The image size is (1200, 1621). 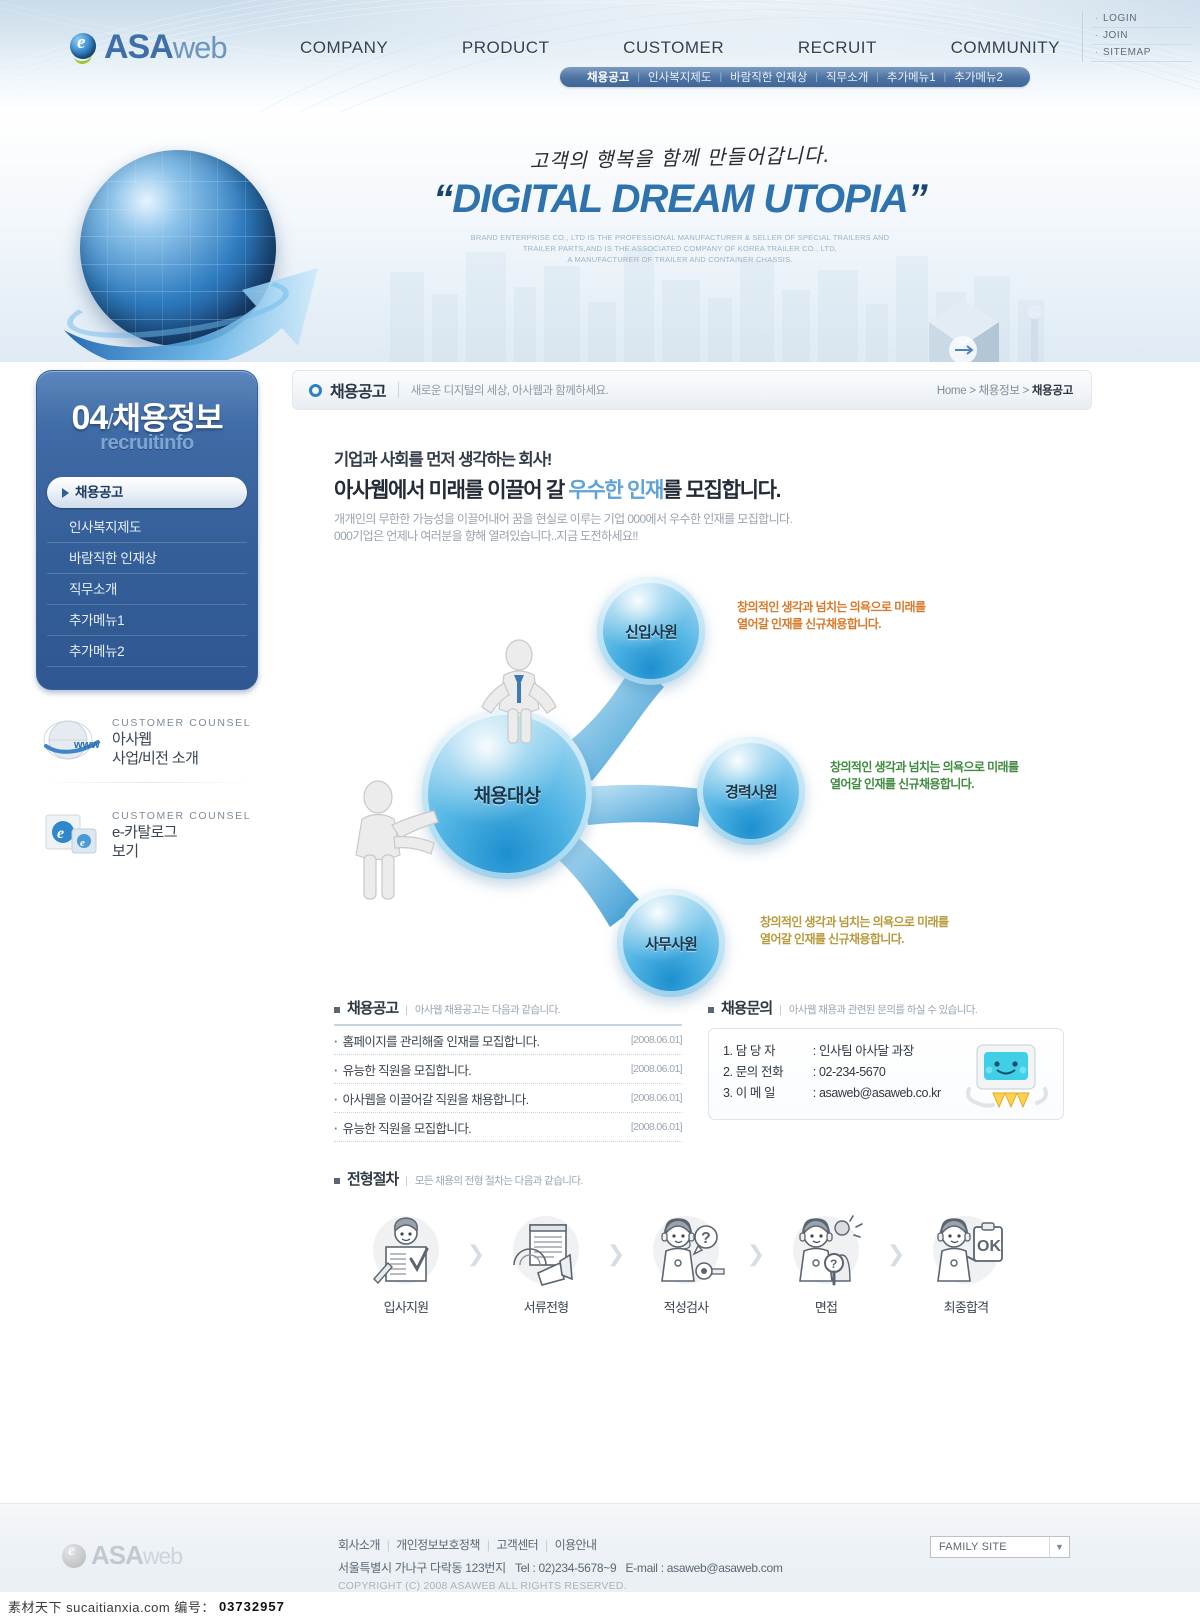 What do you see at coordinates (608, 77) in the screenshot?
I see `subnav-item-recruit-notice: 채용공고` at bounding box center [608, 77].